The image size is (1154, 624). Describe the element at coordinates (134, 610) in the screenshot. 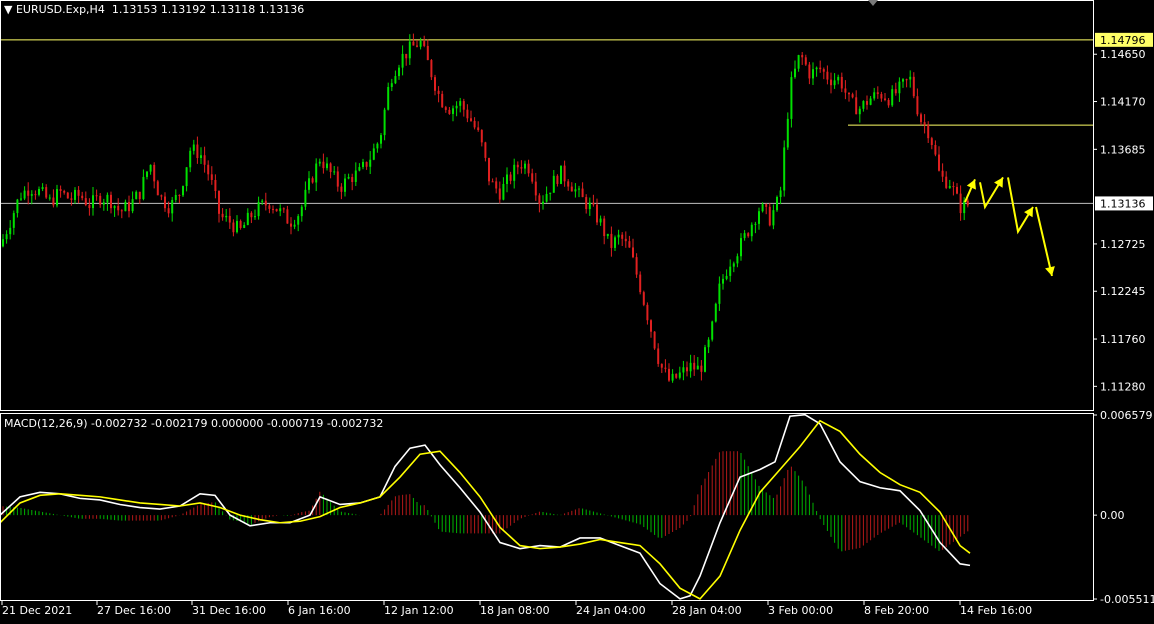

I see `time-tick-label: 27 Dec 16:00` at that location.